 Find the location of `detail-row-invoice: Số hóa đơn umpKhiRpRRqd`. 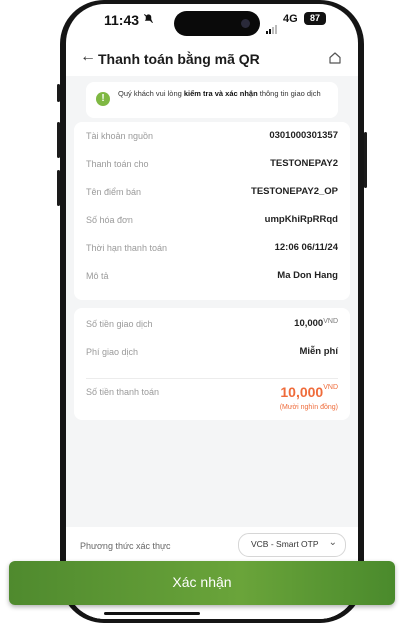

detail-row-invoice: Số hóa đơn umpKhiRpRRqd is located at coordinates (212, 222).